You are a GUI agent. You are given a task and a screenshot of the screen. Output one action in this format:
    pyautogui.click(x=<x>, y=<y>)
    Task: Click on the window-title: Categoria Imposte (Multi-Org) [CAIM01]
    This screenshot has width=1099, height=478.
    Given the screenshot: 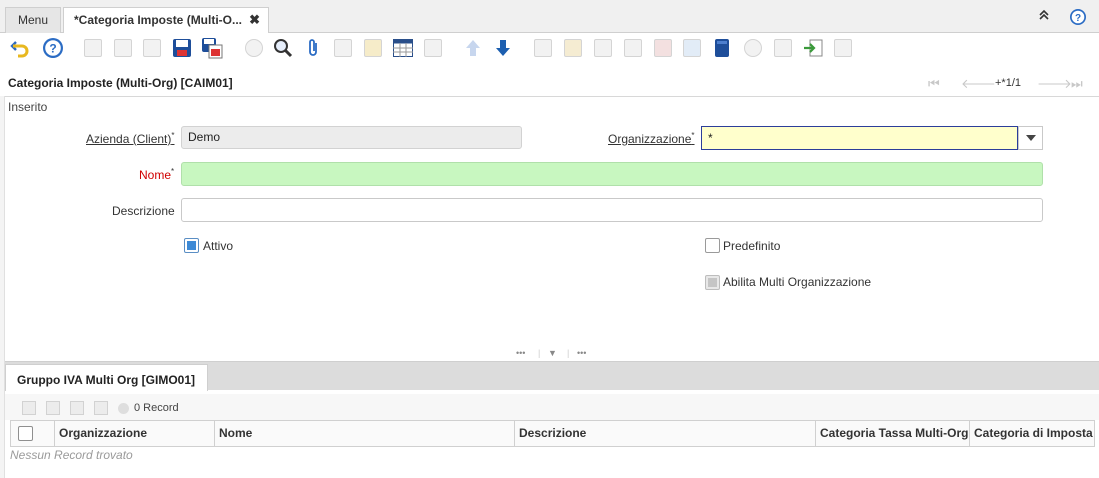 What is the action you would take?
    pyautogui.click(x=120, y=83)
    